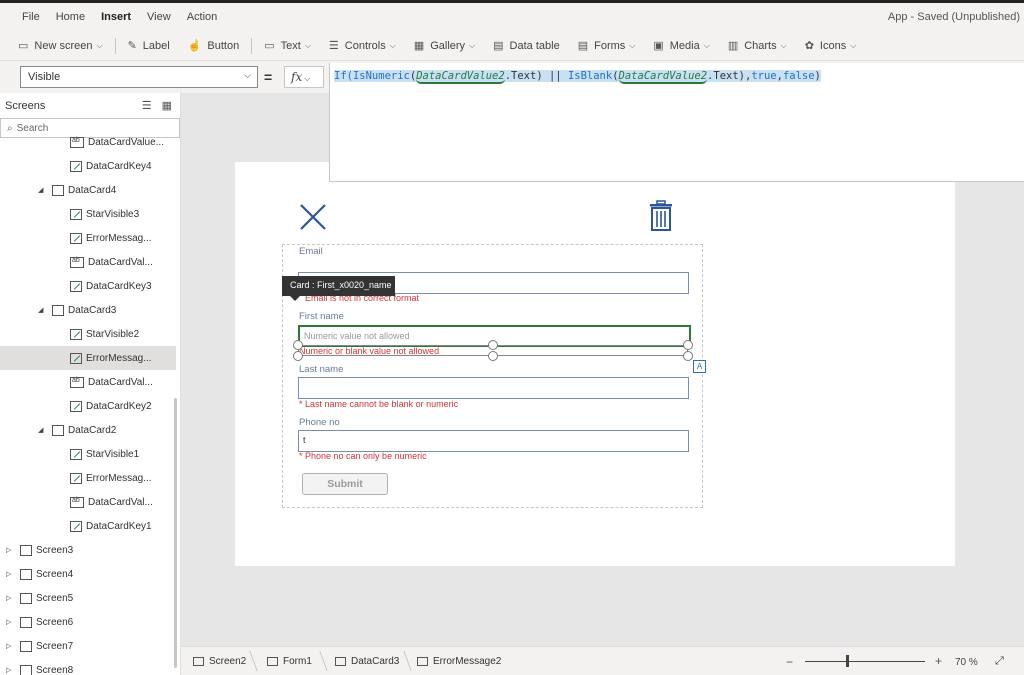 The width and height of the screenshot is (1024, 675). Describe the element at coordinates (298, 345) in the screenshot. I see `resize-handle-top-left` at that location.